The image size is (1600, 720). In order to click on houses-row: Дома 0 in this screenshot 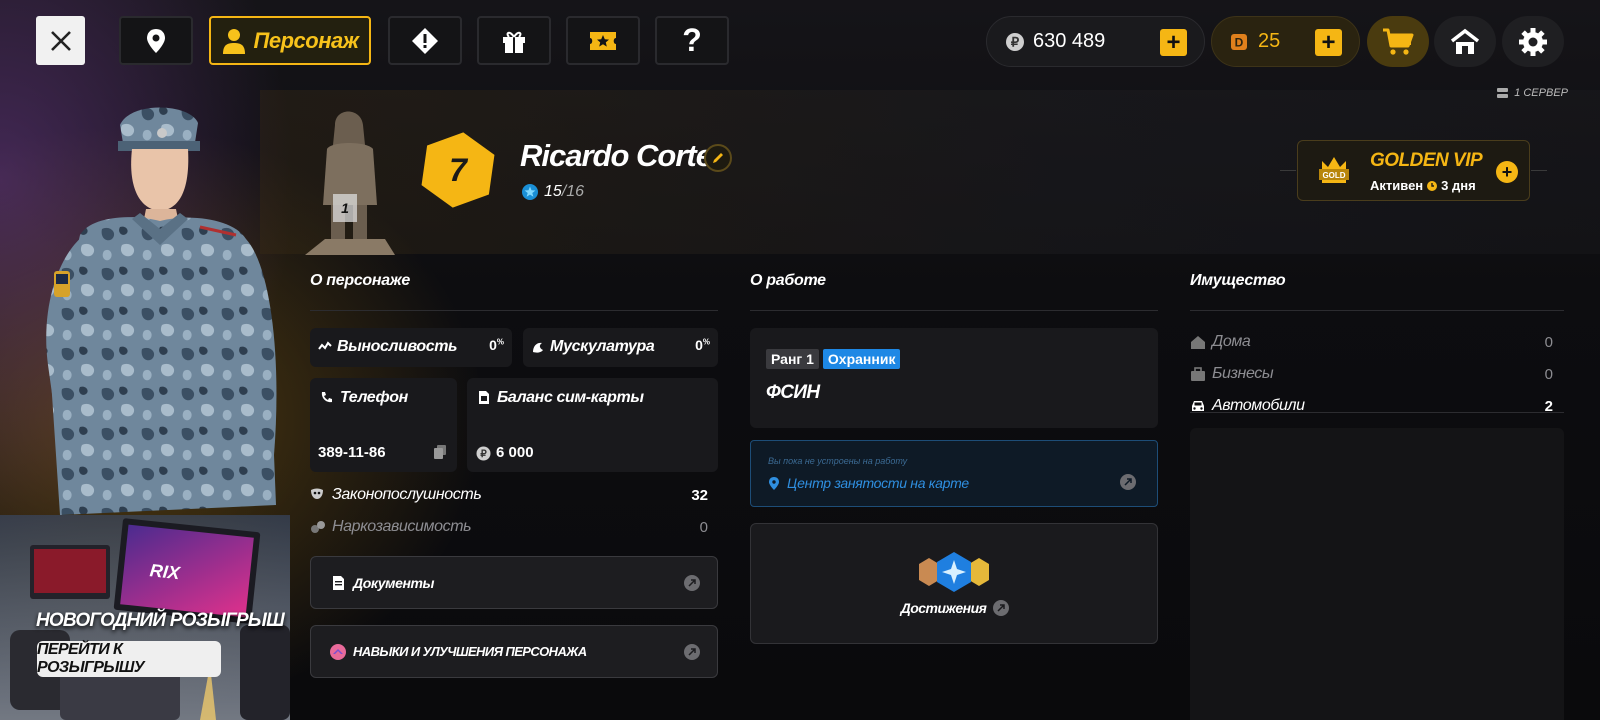, I will do `click(1371, 342)`.